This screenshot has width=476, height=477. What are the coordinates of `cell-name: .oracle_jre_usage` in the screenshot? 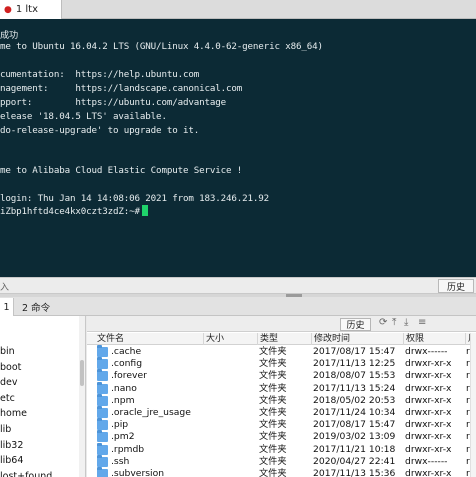 It's located at (151, 412).